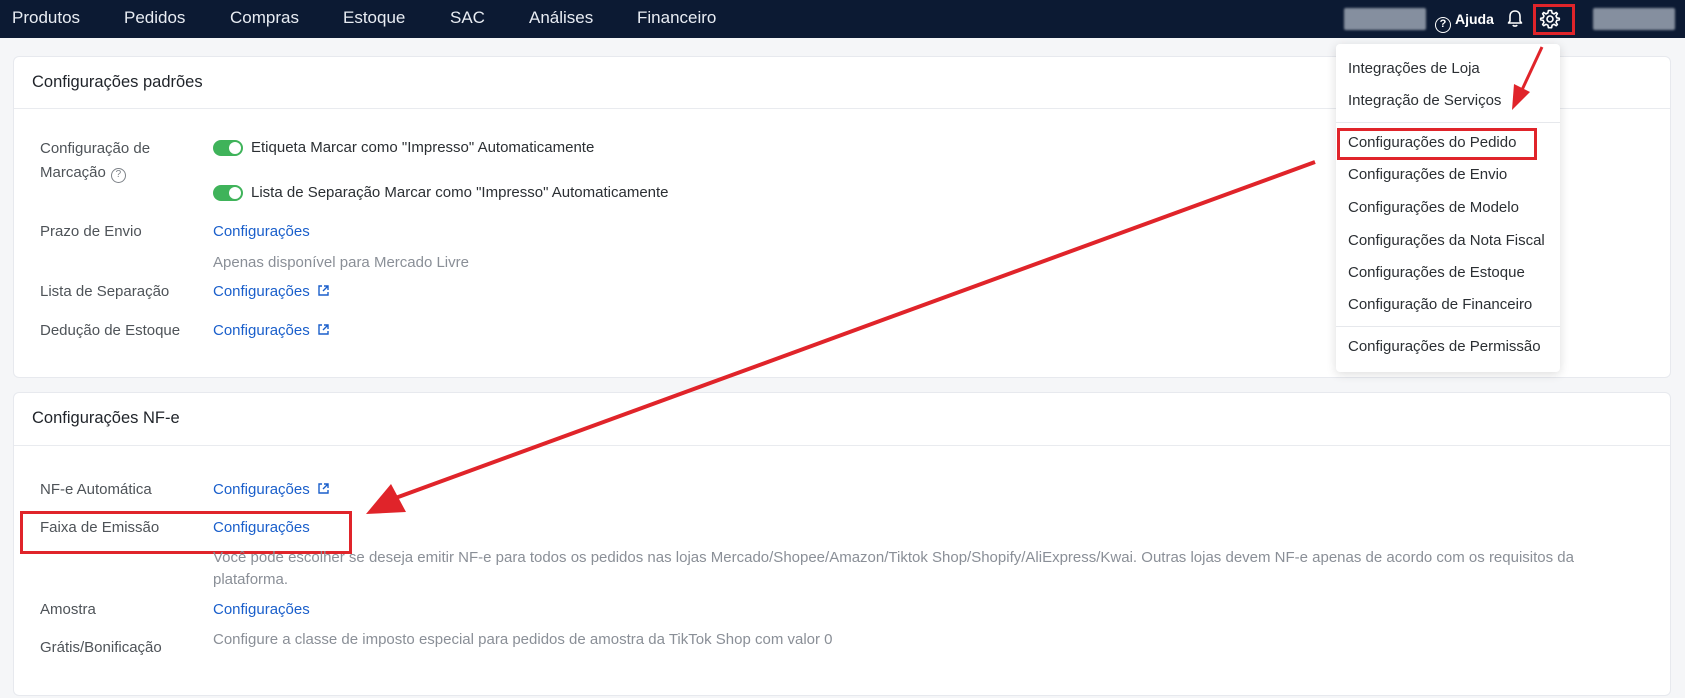  I want to click on nfe-auto-config-link: Configurações, so click(271, 489).